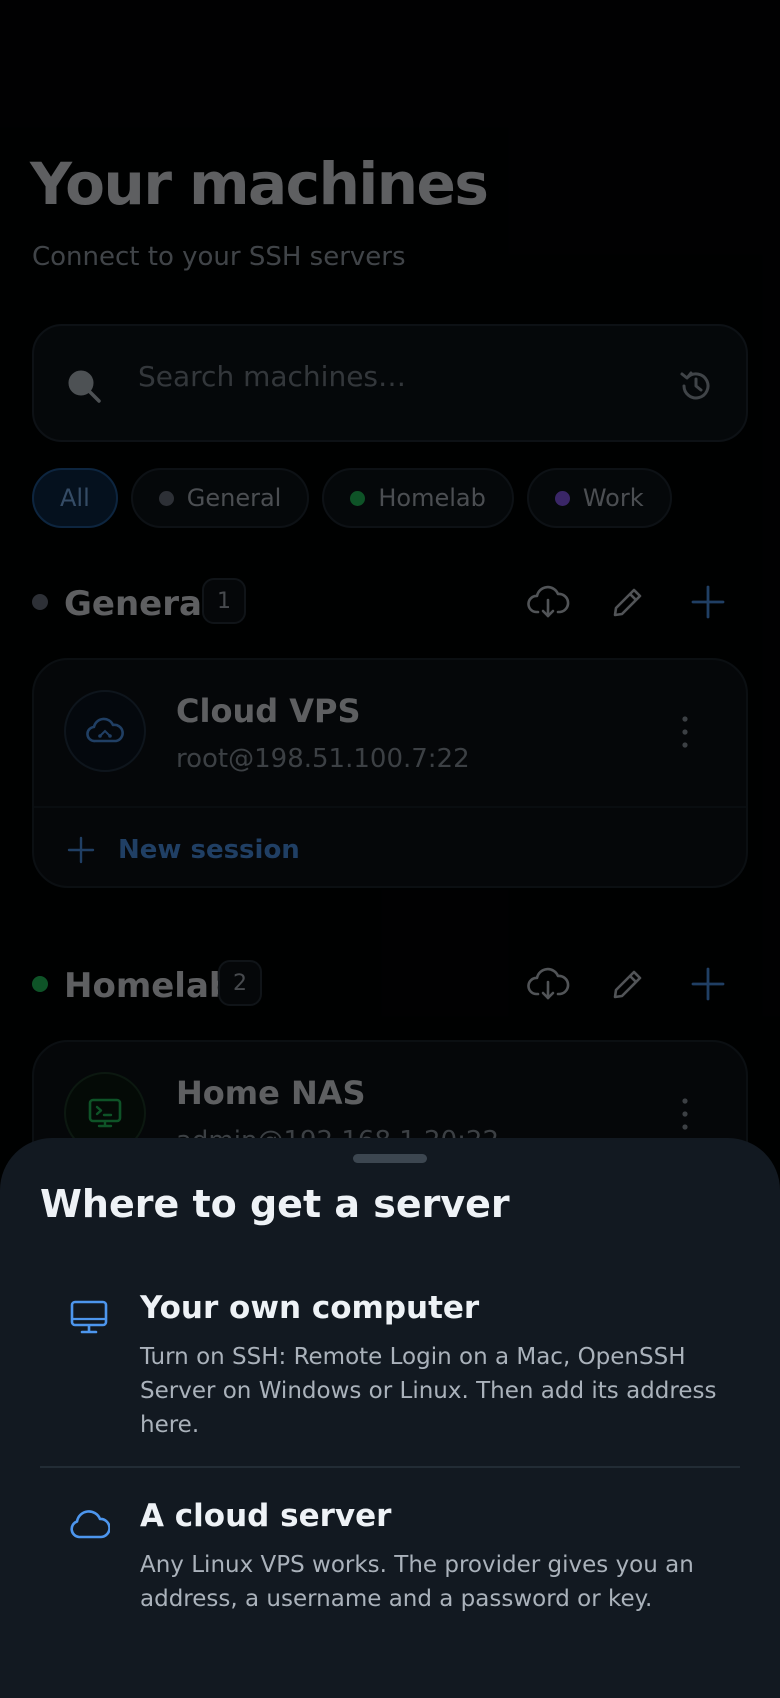 The width and height of the screenshot is (780, 1698). What do you see at coordinates (390, 1467) in the screenshot?
I see `option-divider` at bounding box center [390, 1467].